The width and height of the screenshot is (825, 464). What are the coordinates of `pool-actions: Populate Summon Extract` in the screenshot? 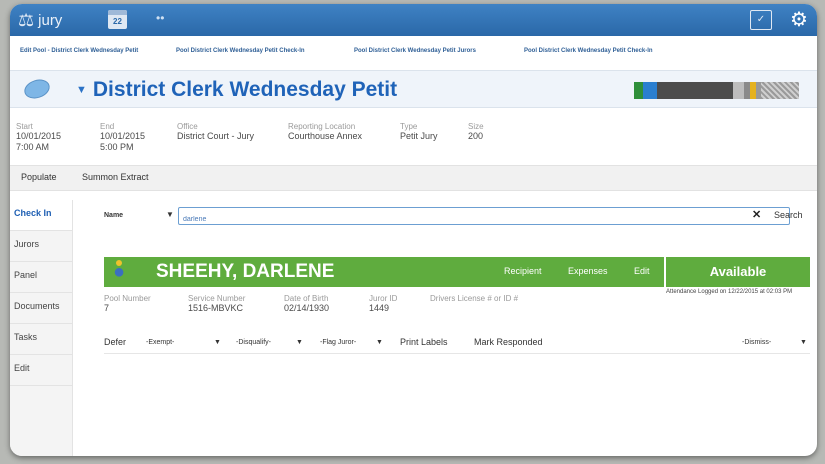 It's located at (413, 178).